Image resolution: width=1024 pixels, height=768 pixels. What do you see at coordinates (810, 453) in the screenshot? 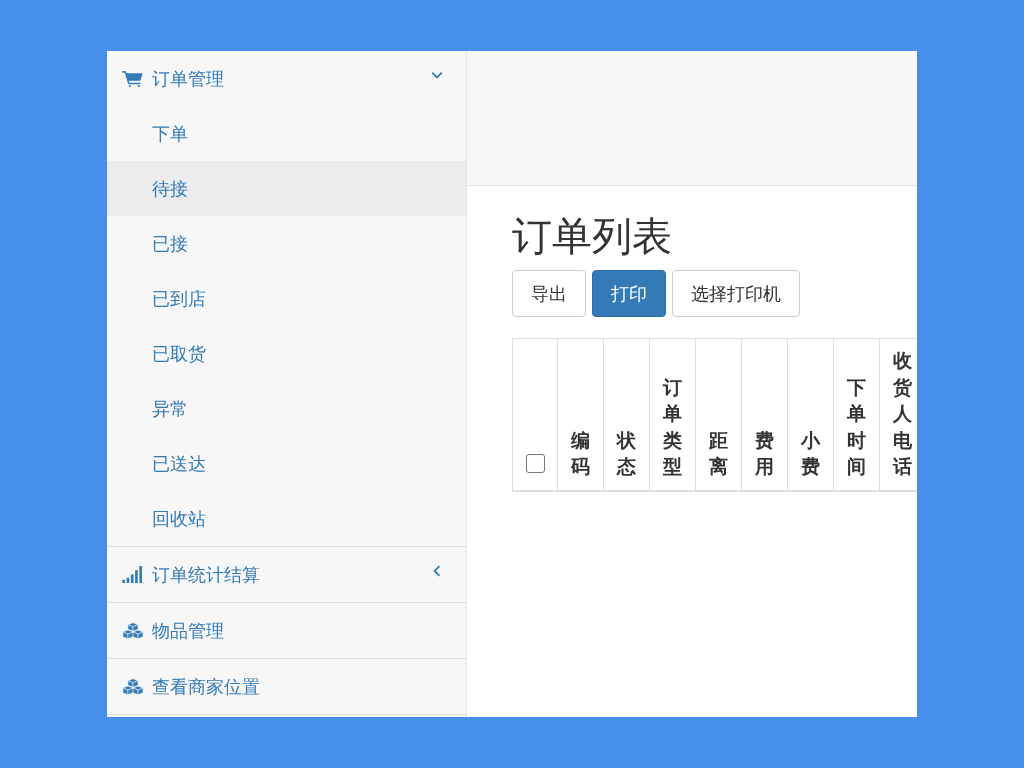
I see `column-header: 小费` at bounding box center [810, 453].